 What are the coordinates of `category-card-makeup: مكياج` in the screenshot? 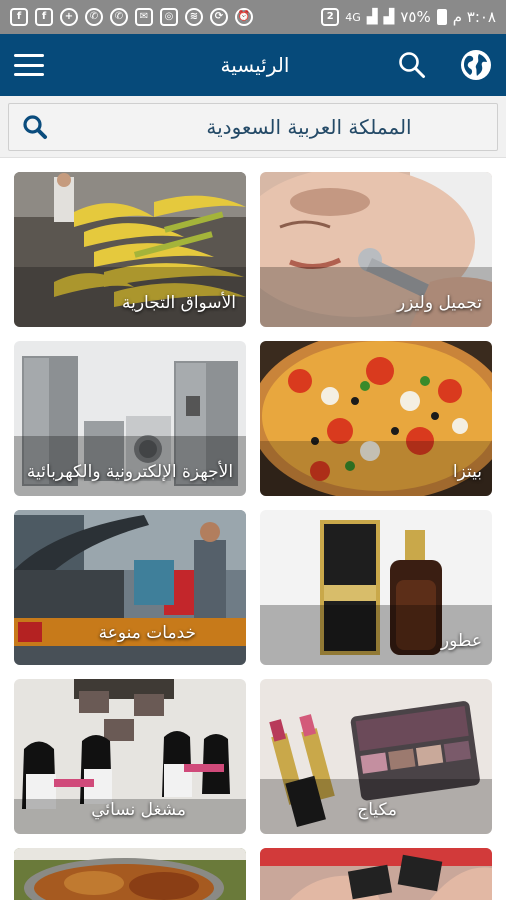 It's located at (376, 756).